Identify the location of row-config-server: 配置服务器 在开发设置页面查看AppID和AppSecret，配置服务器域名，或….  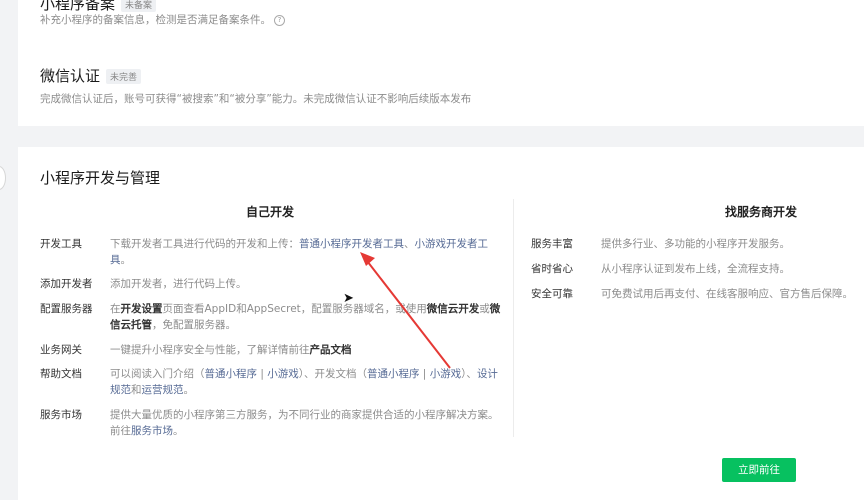
(270, 318).